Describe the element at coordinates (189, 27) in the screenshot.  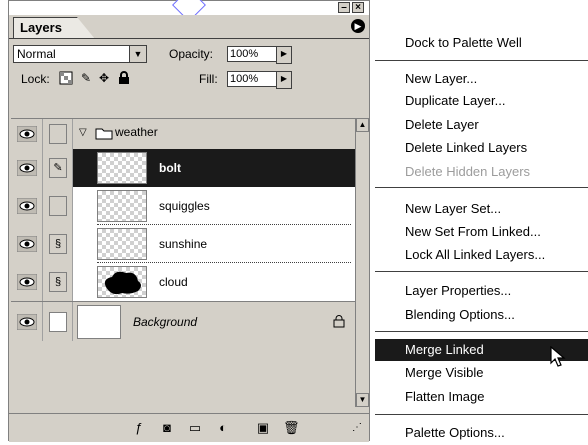
I see `palette-tab-row: Layers ▶` at that location.